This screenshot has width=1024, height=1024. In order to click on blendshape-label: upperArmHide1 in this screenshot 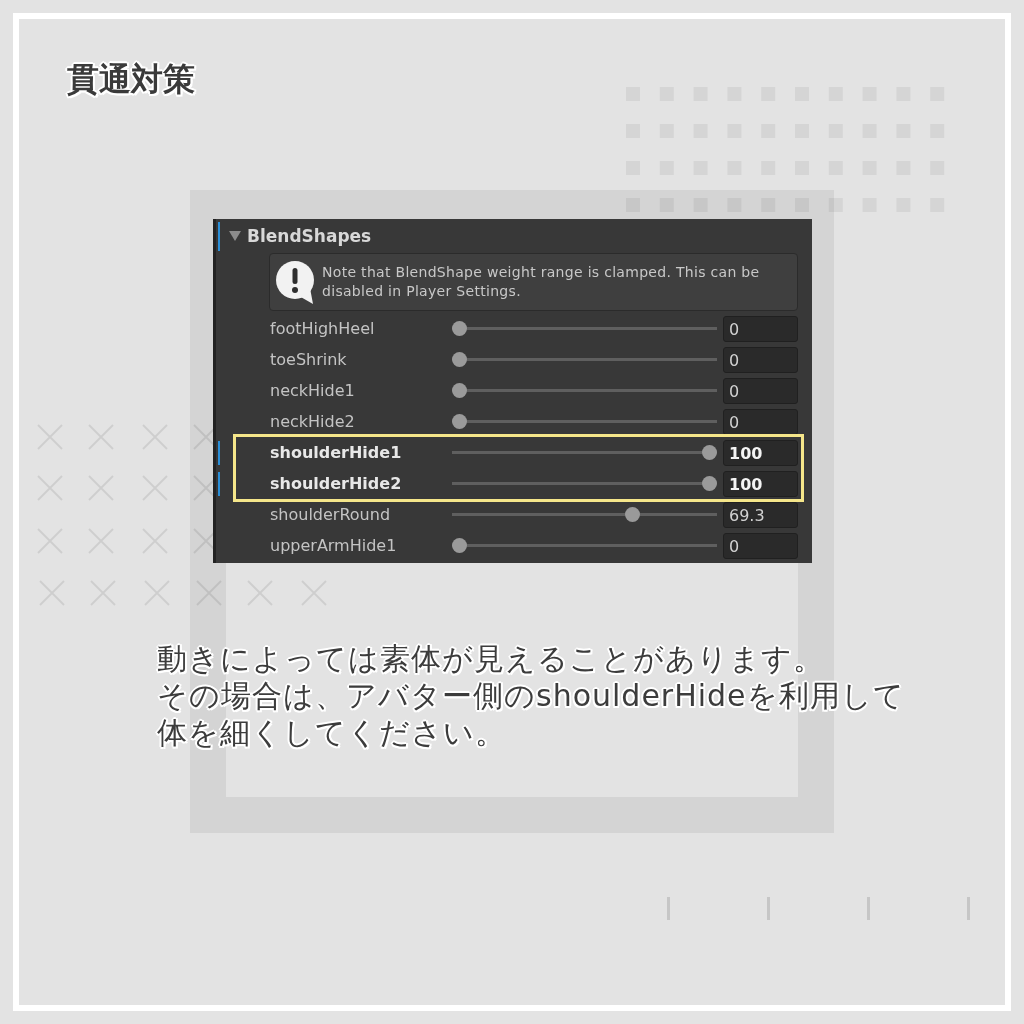, I will do `click(334, 545)`.